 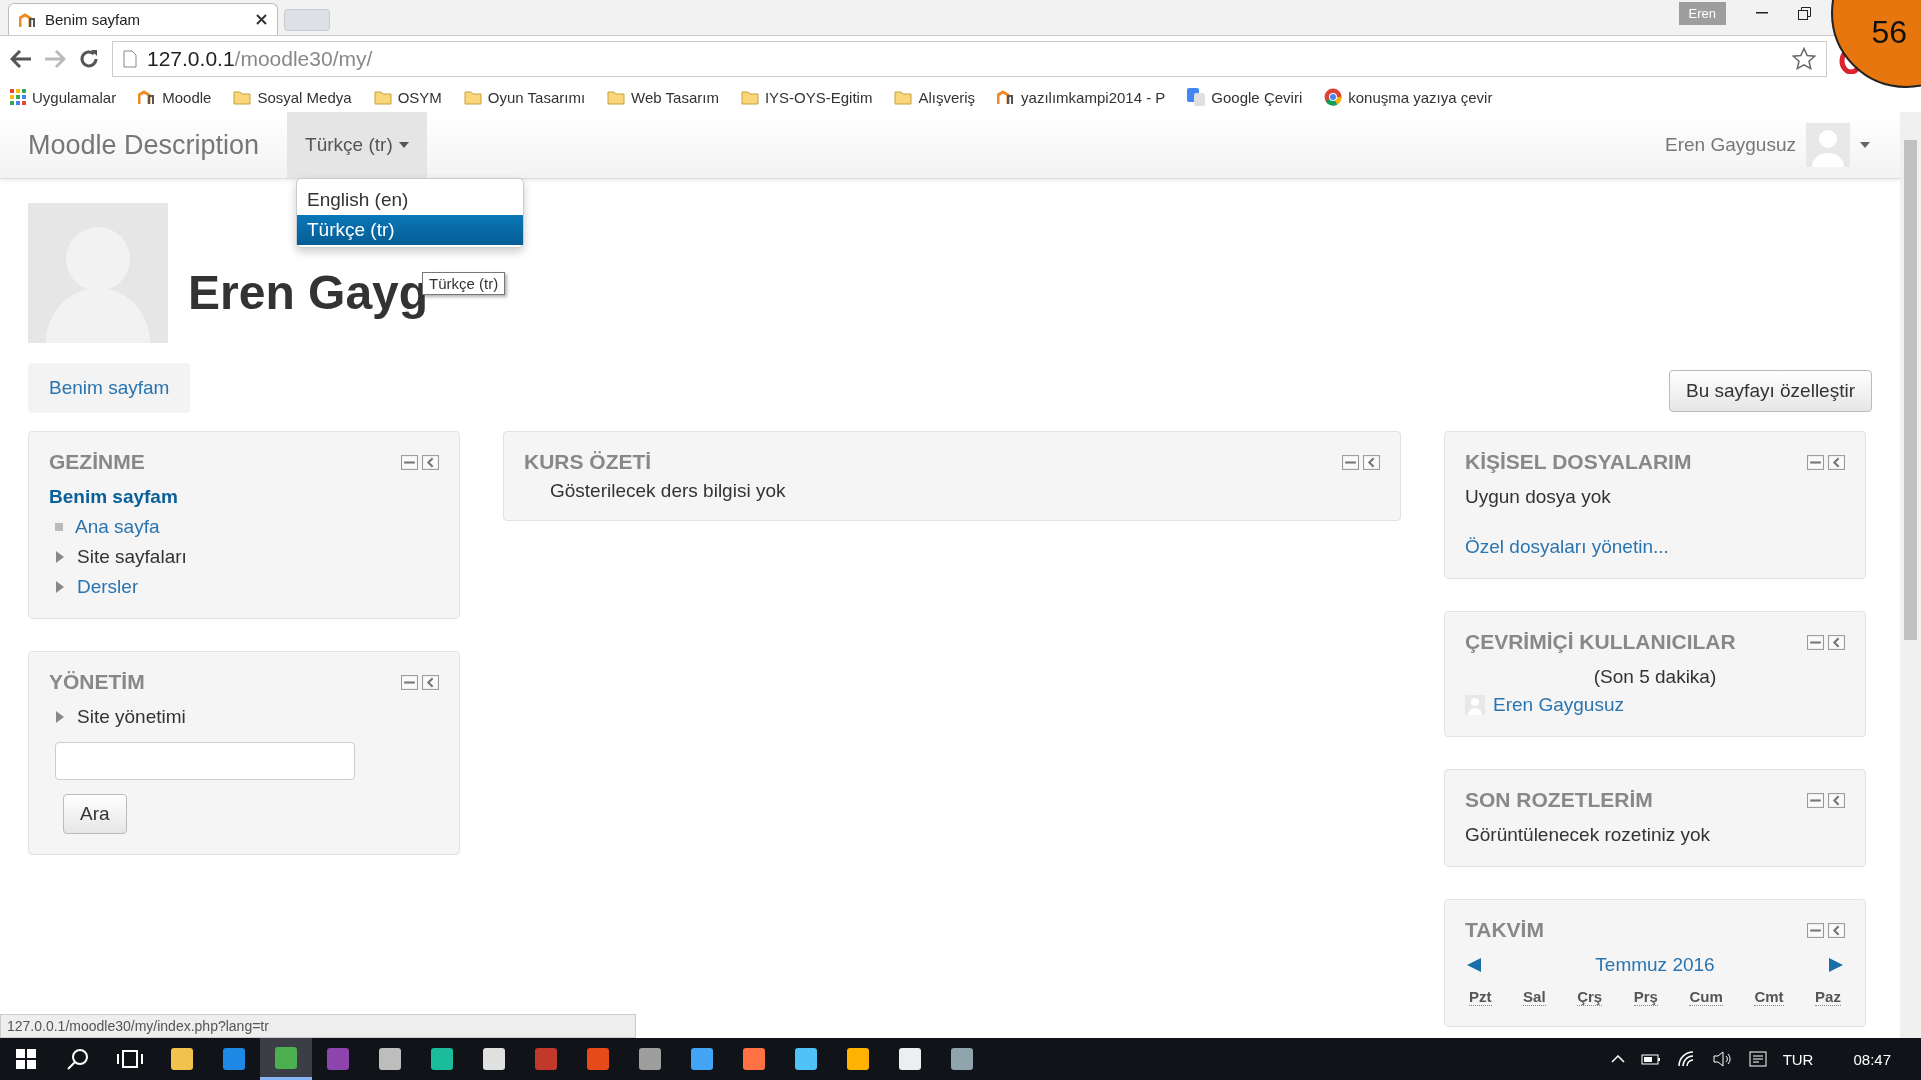 What do you see at coordinates (1722, 1059) in the screenshot?
I see `volume-icon` at bounding box center [1722, 1059].